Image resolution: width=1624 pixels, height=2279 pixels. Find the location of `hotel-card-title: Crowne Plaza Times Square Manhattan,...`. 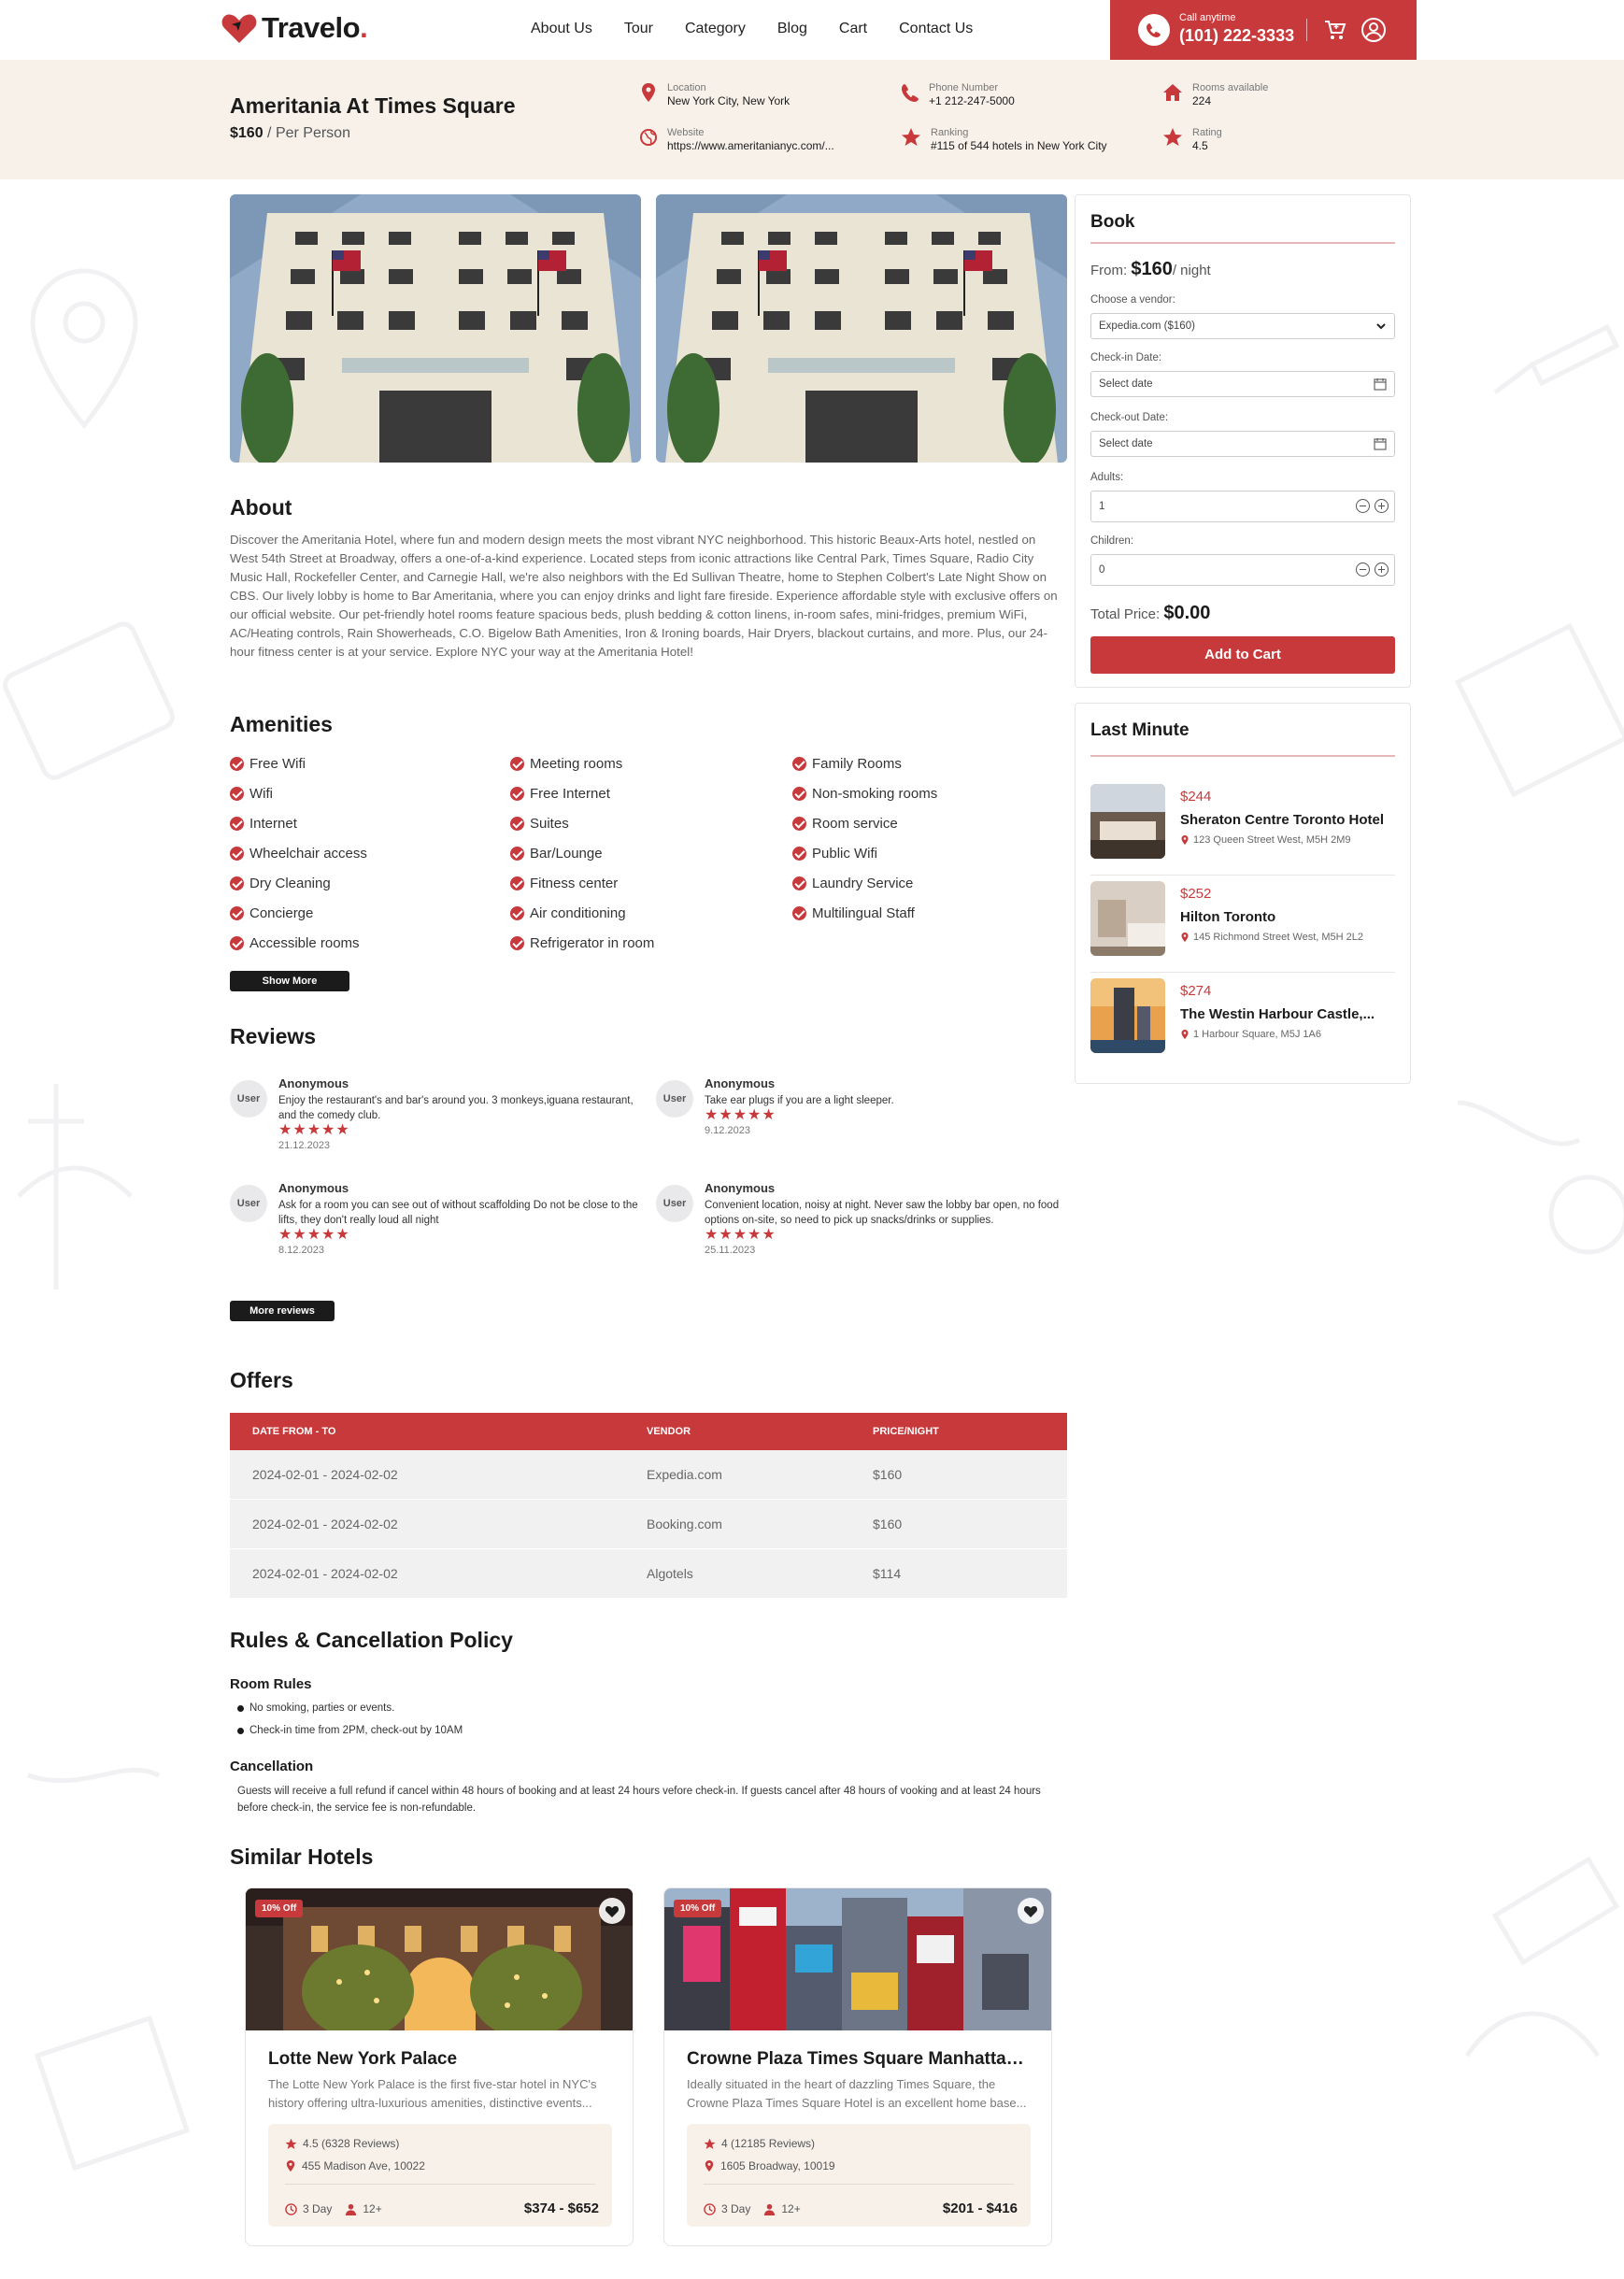

hotel-card-title: Crowne Plaza Times Square Manhattan,... is located at coordinates (860, 2060).